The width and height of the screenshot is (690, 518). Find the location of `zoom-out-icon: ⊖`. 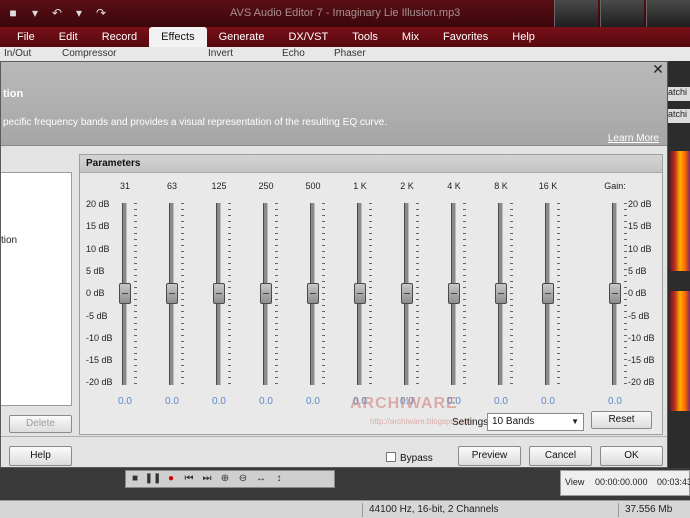

zoom-out-icon: ⊖ is located at coordinates (243, 479).